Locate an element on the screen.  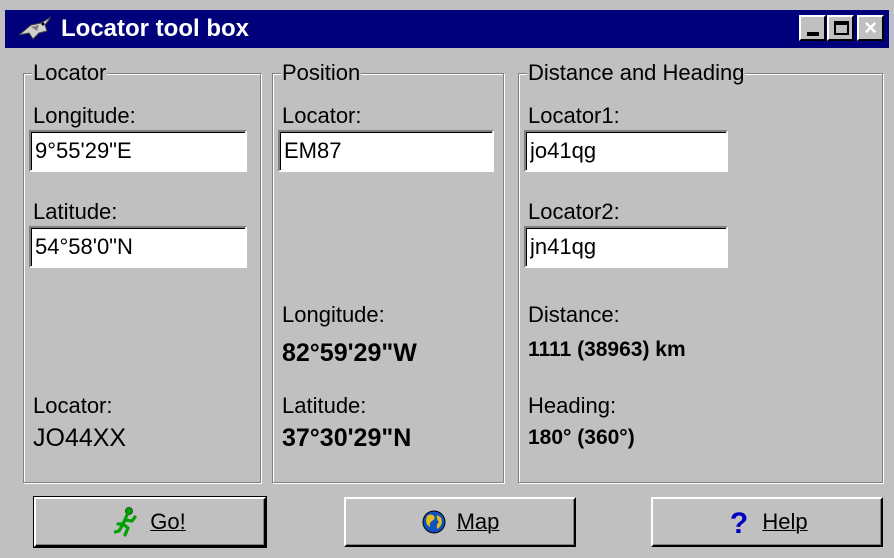
locator-group-legend: Locator is located at coordinates (70, 73).